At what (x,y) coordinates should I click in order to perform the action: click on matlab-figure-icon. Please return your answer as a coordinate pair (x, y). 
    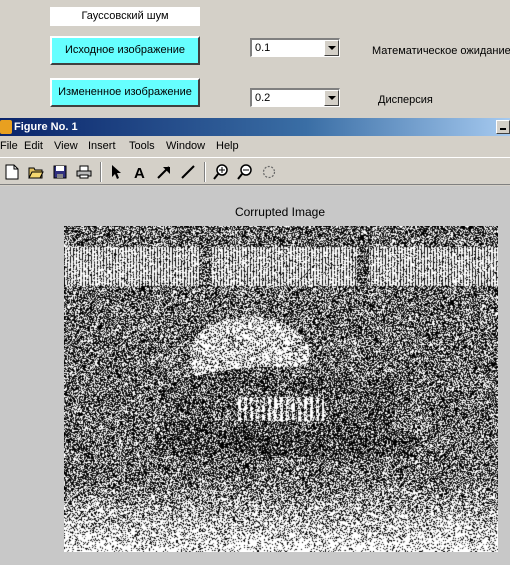
    Looking at the image, I should click on (6, 127).